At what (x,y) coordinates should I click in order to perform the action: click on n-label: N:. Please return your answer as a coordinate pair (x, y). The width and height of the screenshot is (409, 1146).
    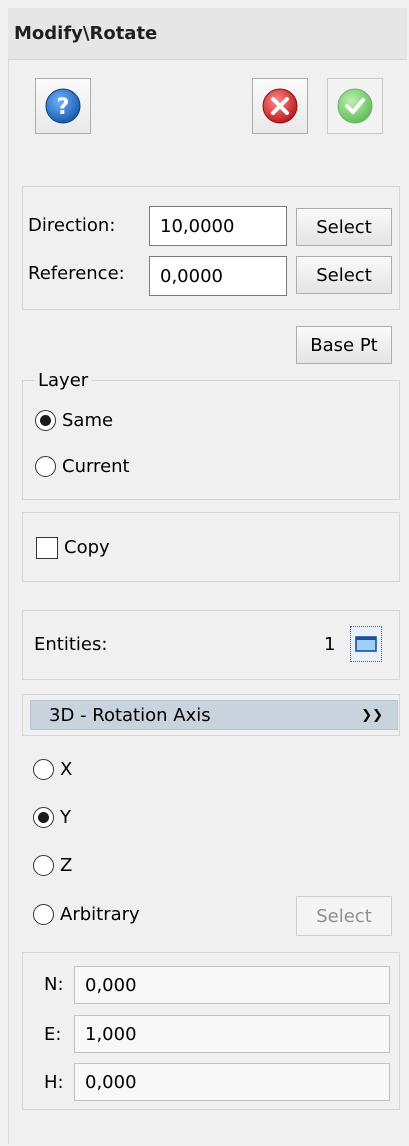
    Looking at the image, I should click on (54, 984).